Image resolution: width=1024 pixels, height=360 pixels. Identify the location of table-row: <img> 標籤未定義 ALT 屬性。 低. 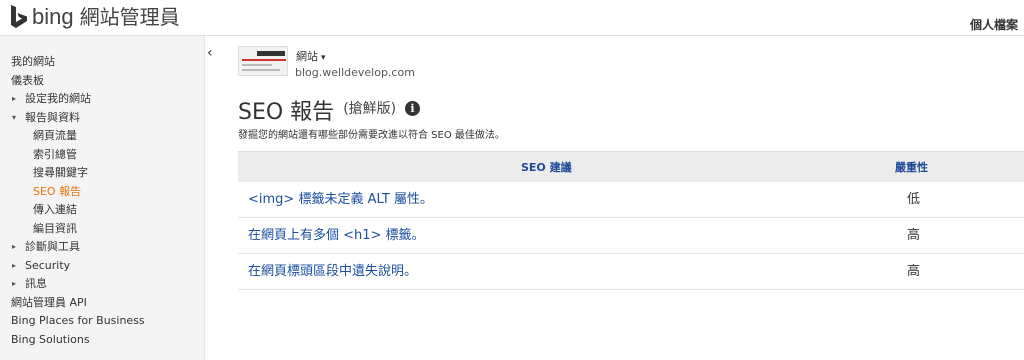
(631, 200).